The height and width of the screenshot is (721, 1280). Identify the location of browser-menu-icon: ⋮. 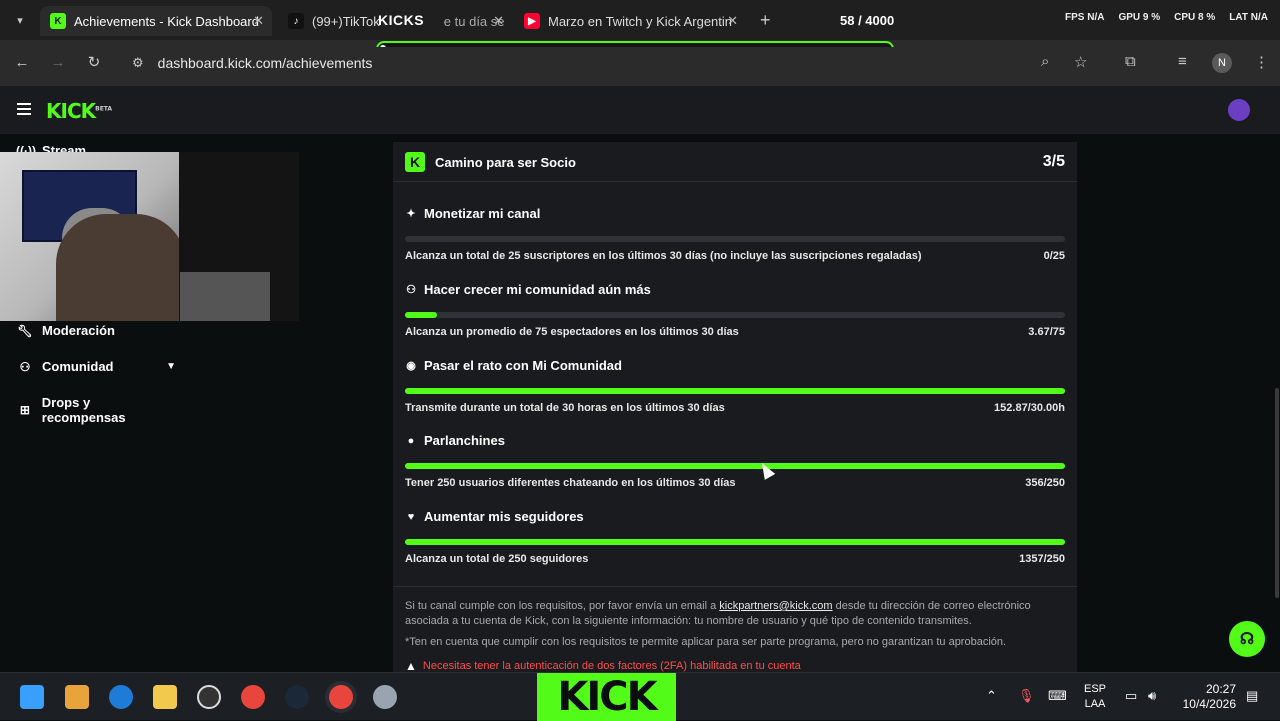
(1261, 62).